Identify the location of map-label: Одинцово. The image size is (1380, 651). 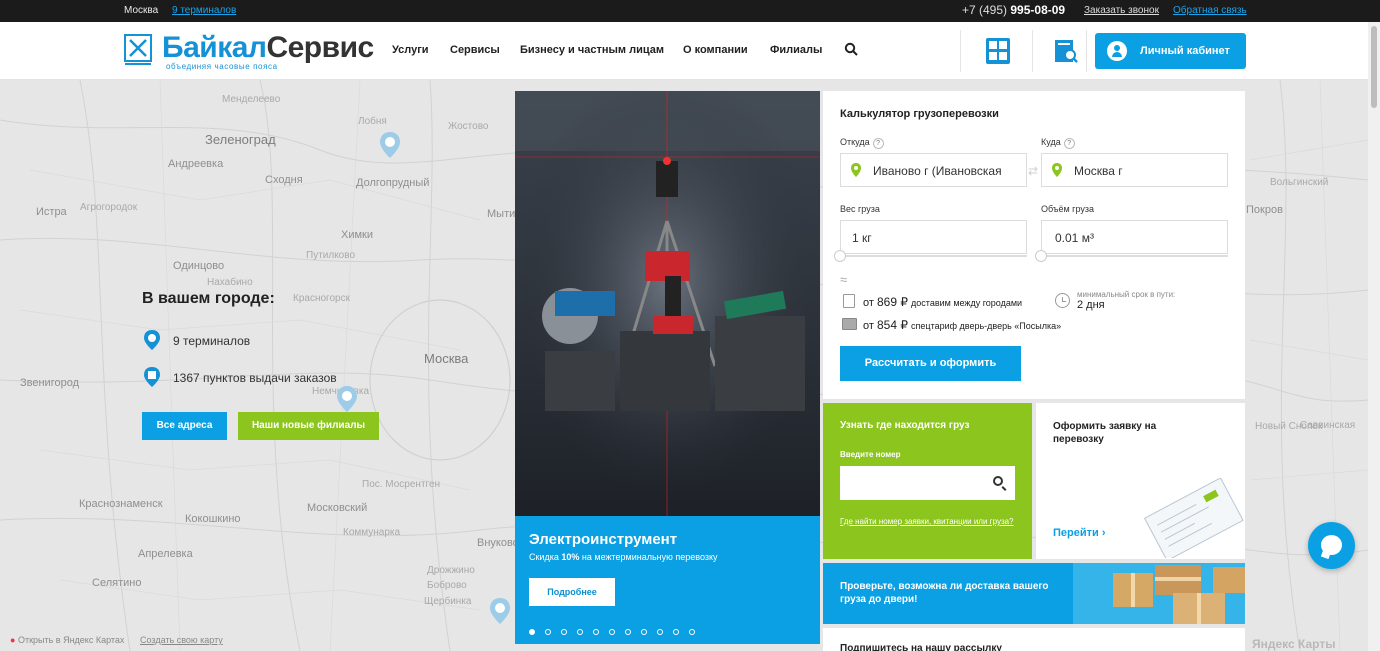
(199, 266).